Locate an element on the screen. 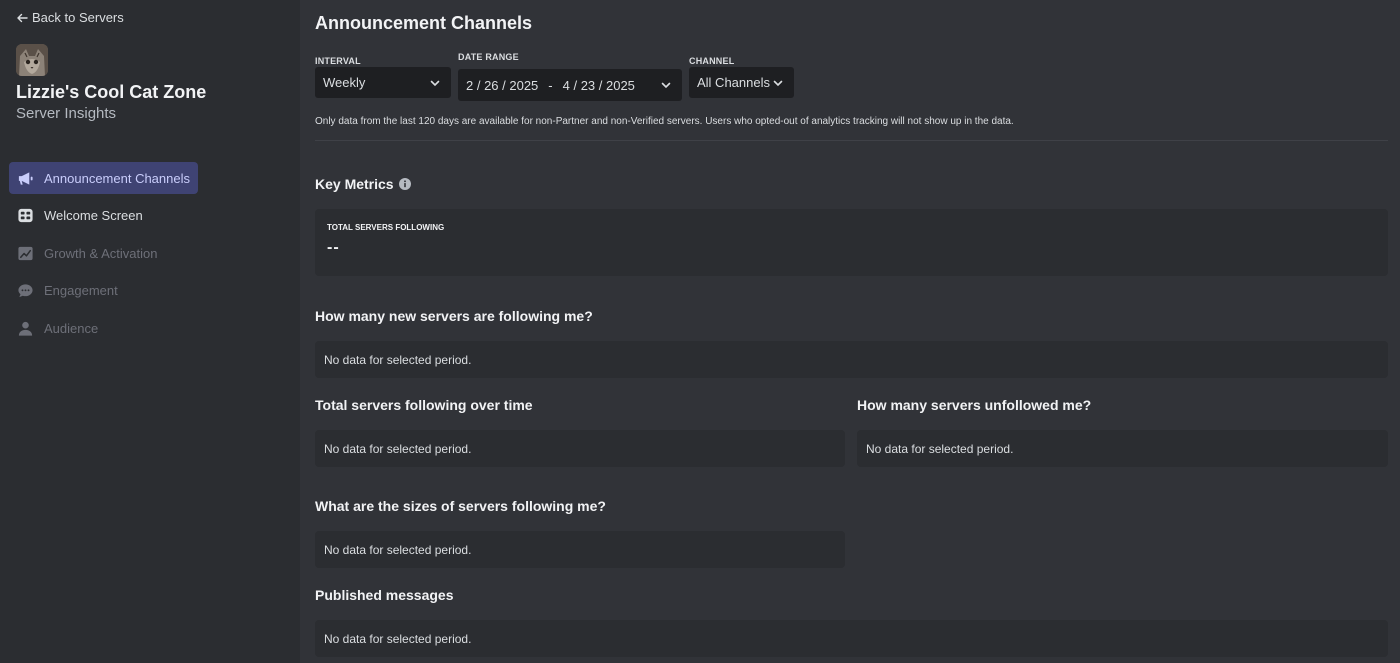  server-avatar is located at coordinates (32, 60).